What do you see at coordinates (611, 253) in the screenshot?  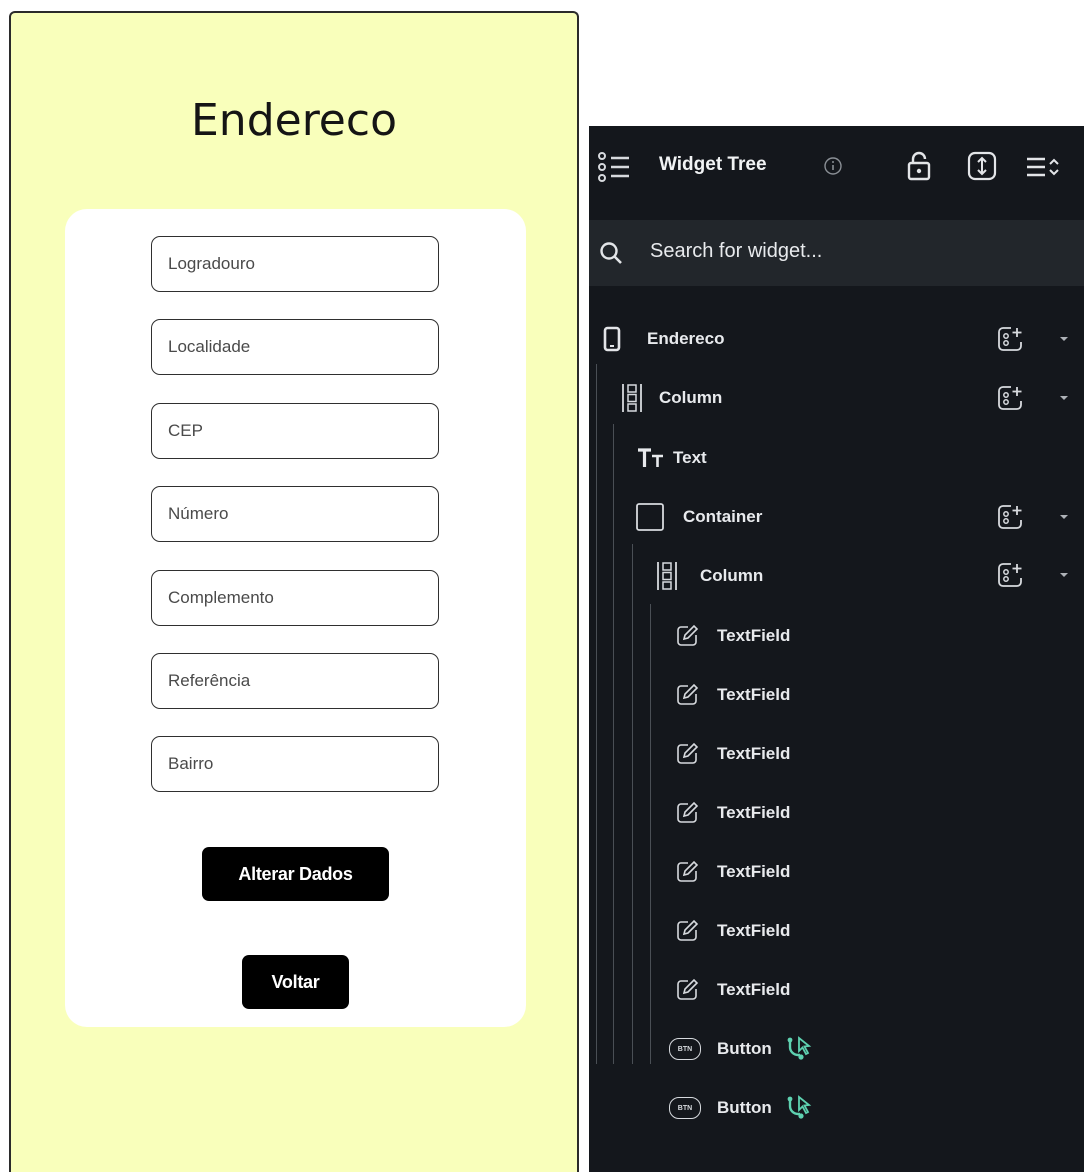 I see `search-icon` at bounding box center [611, 253].